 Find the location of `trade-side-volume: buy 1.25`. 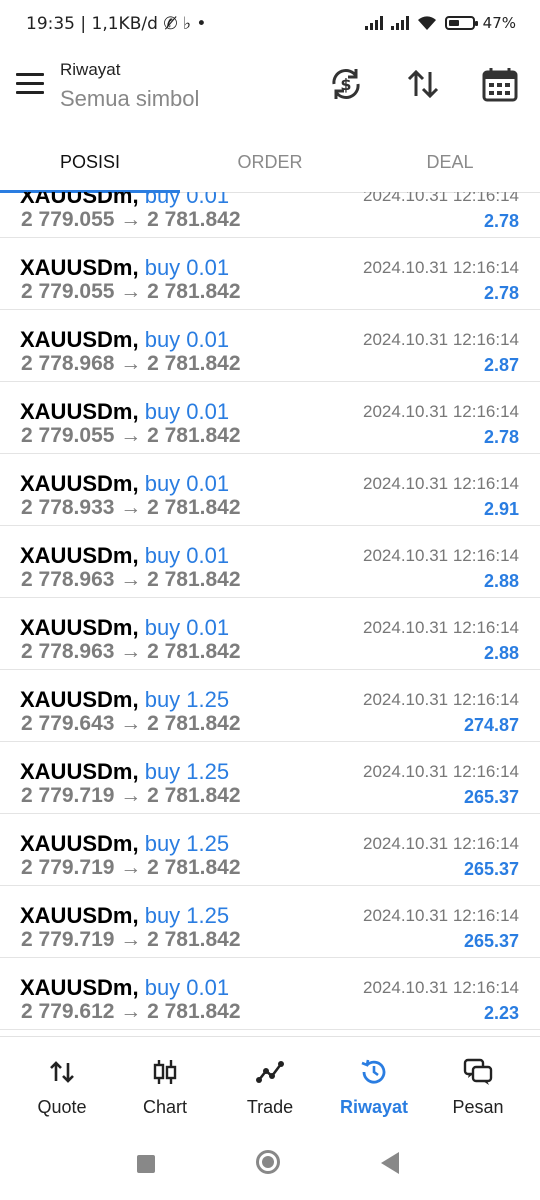

trade-side-volume: buy 1.25 is located at coordinates (187, 915).